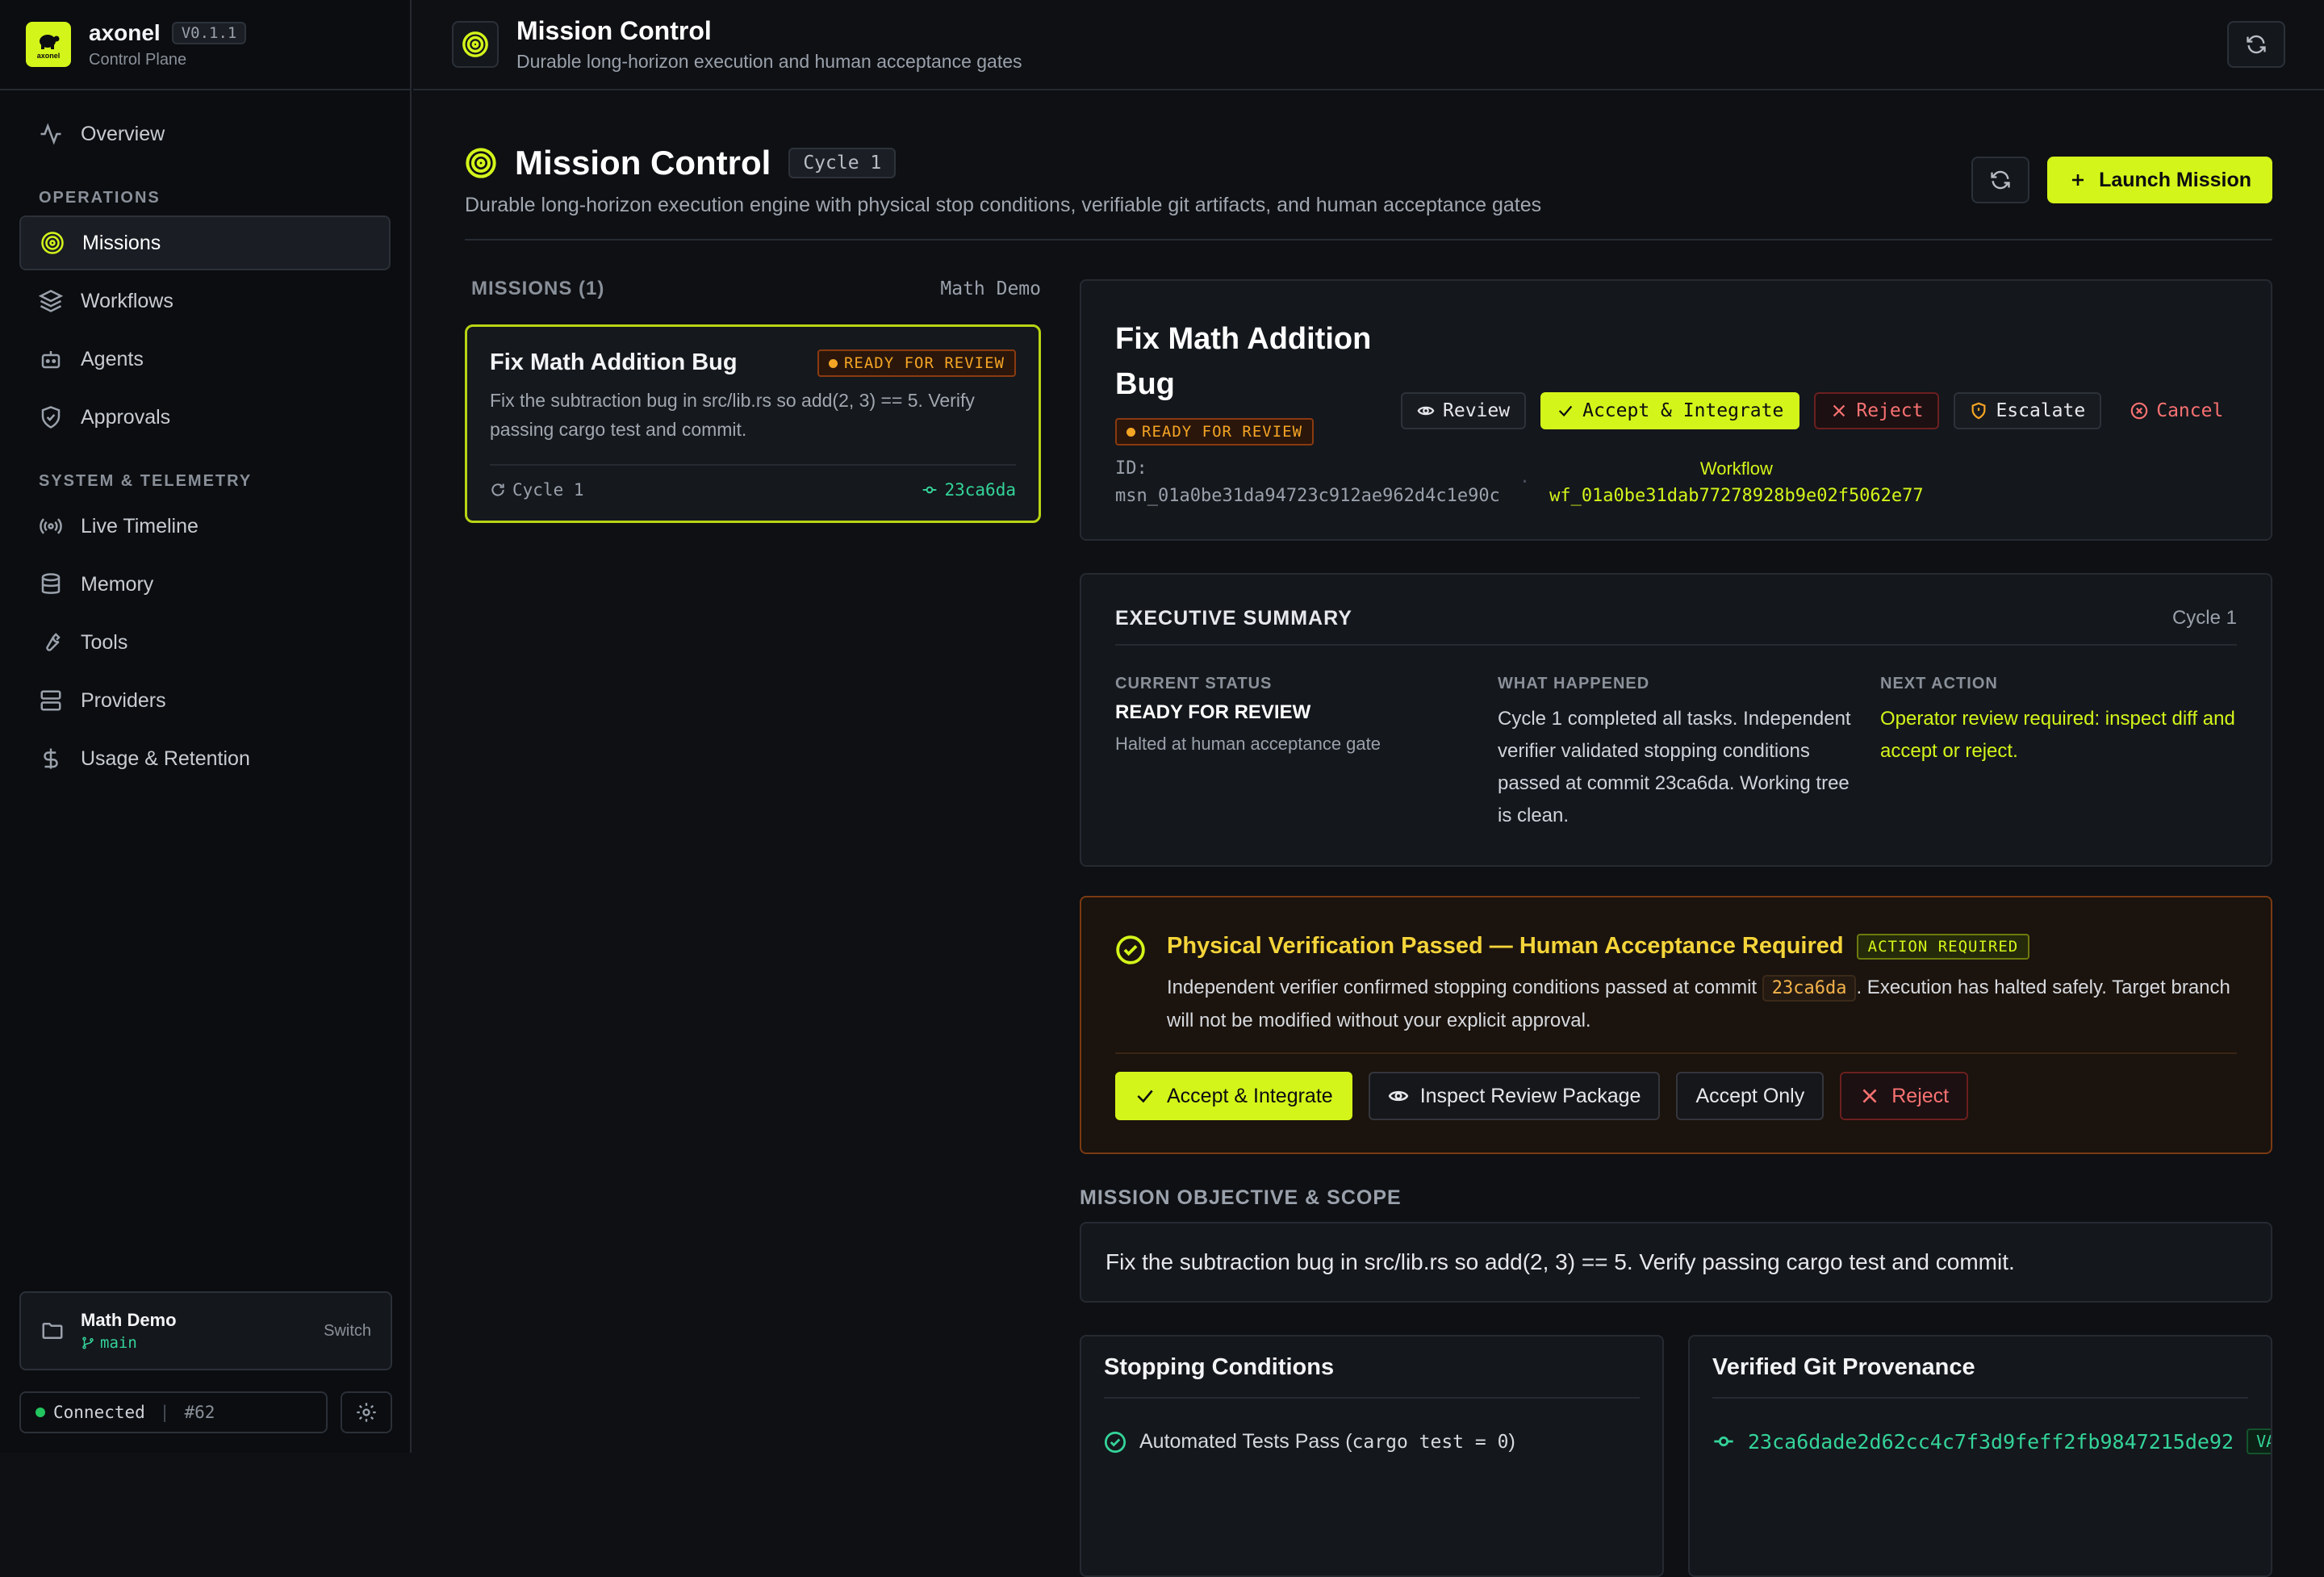 Image resolution: width=2324 pixels, height=1577 pixels. I want to click on layers-icon, so click(51, 301).